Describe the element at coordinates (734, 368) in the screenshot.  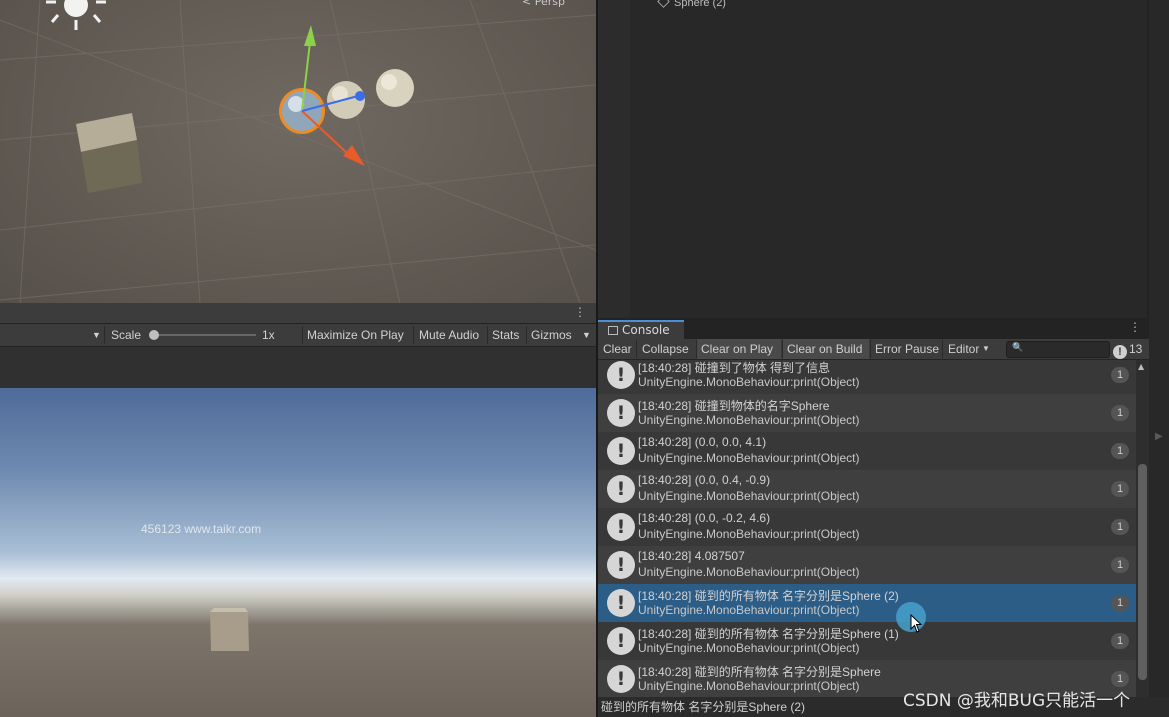
I see `log-message: [18:40:28] 碰撞到了物体 得到了信息` at that location.